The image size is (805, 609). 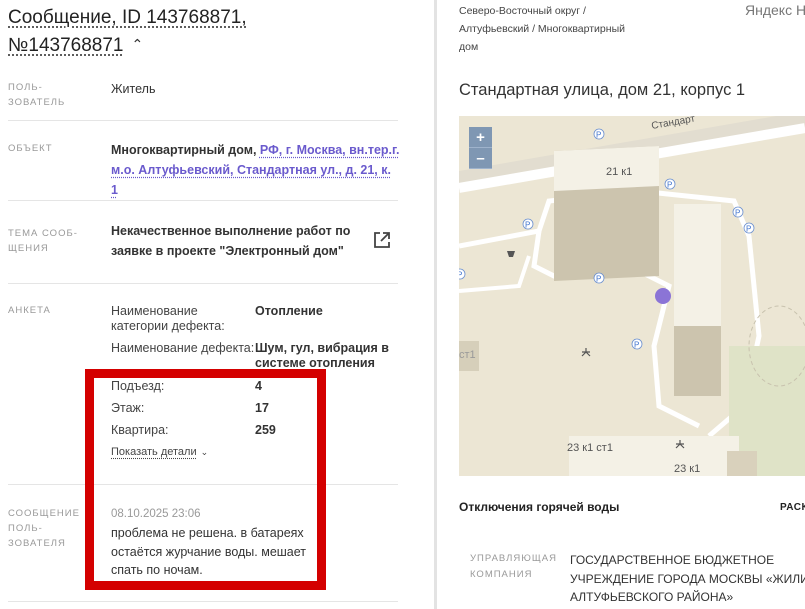 I want to click on defect-name-key: Наименование дефекта:, so click(x=183, y=348).